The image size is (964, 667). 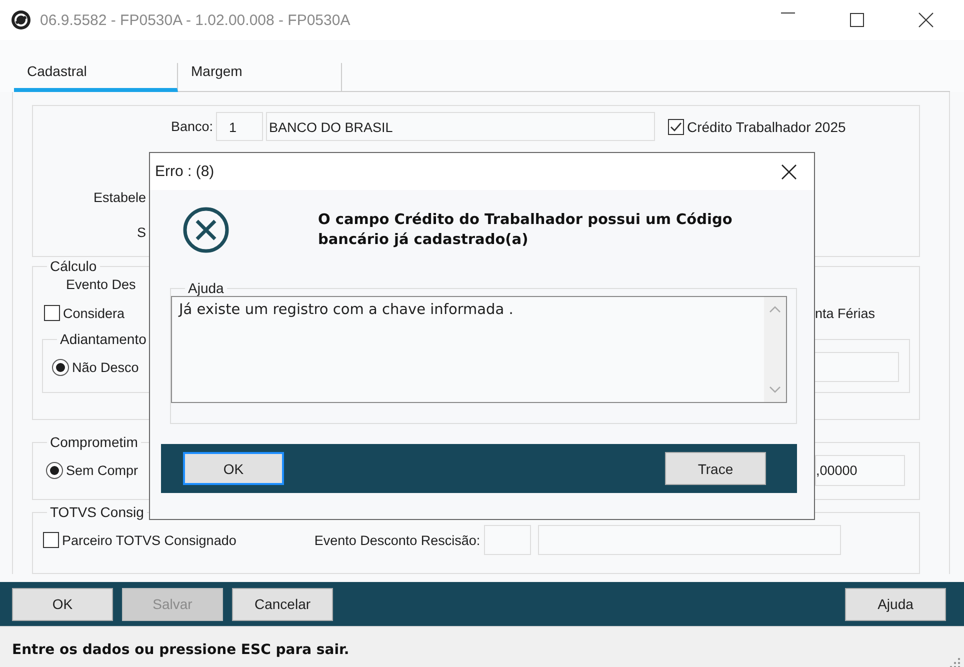 What do you see at coordinates (233, 468) in the screenshot?
I see `dialog-button: OK` at bounding box center [233, 468].